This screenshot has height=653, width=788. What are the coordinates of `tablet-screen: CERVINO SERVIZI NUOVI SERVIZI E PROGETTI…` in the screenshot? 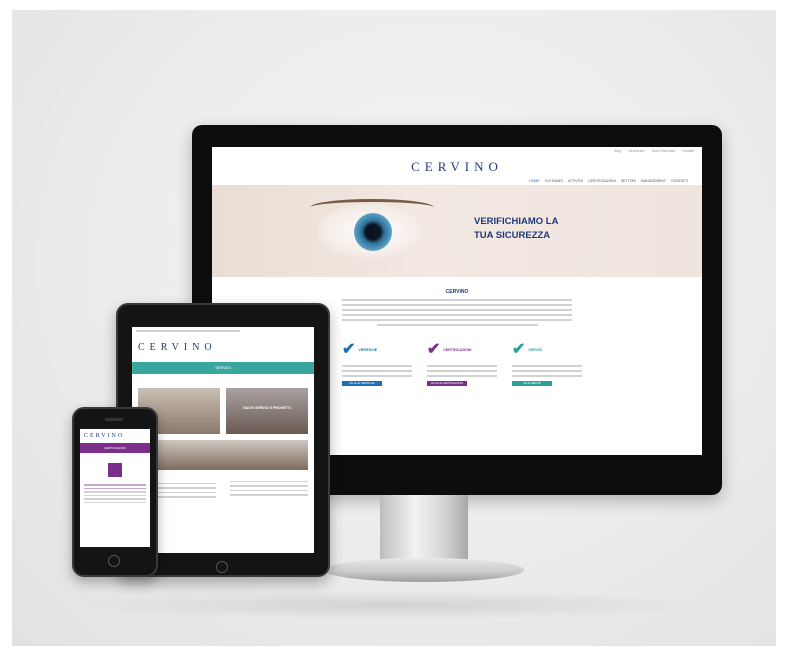 It's located at (223, 440).